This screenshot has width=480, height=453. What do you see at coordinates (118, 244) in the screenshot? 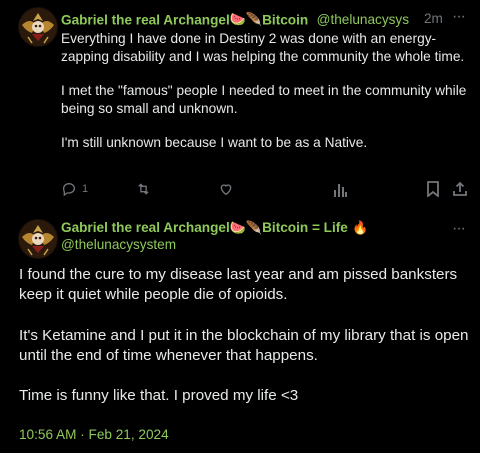
I see `post2-handle: @thelunacysystem` at bounding box center [118, 244].